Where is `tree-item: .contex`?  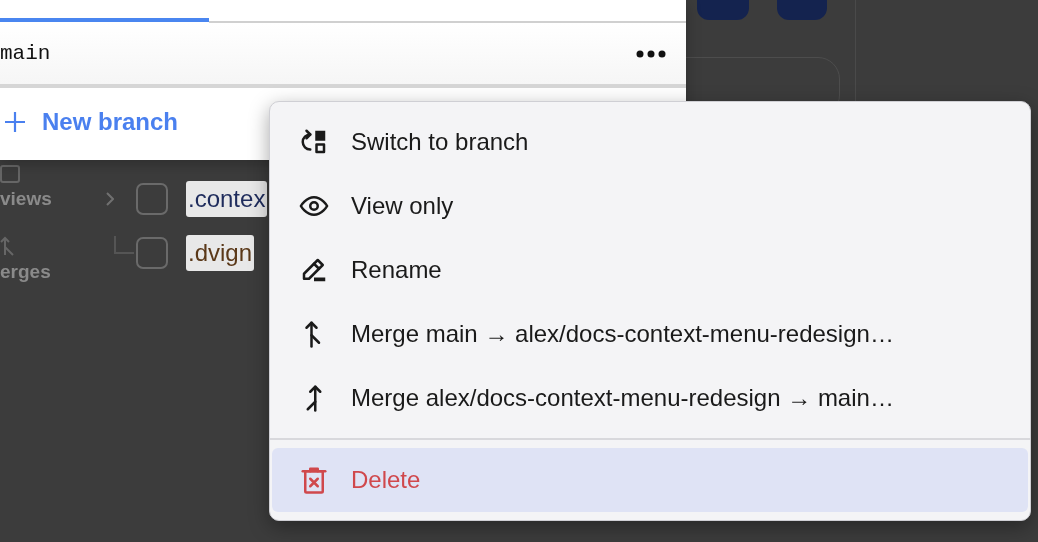 tree-item: .contex is located at coordinates (227, 199).